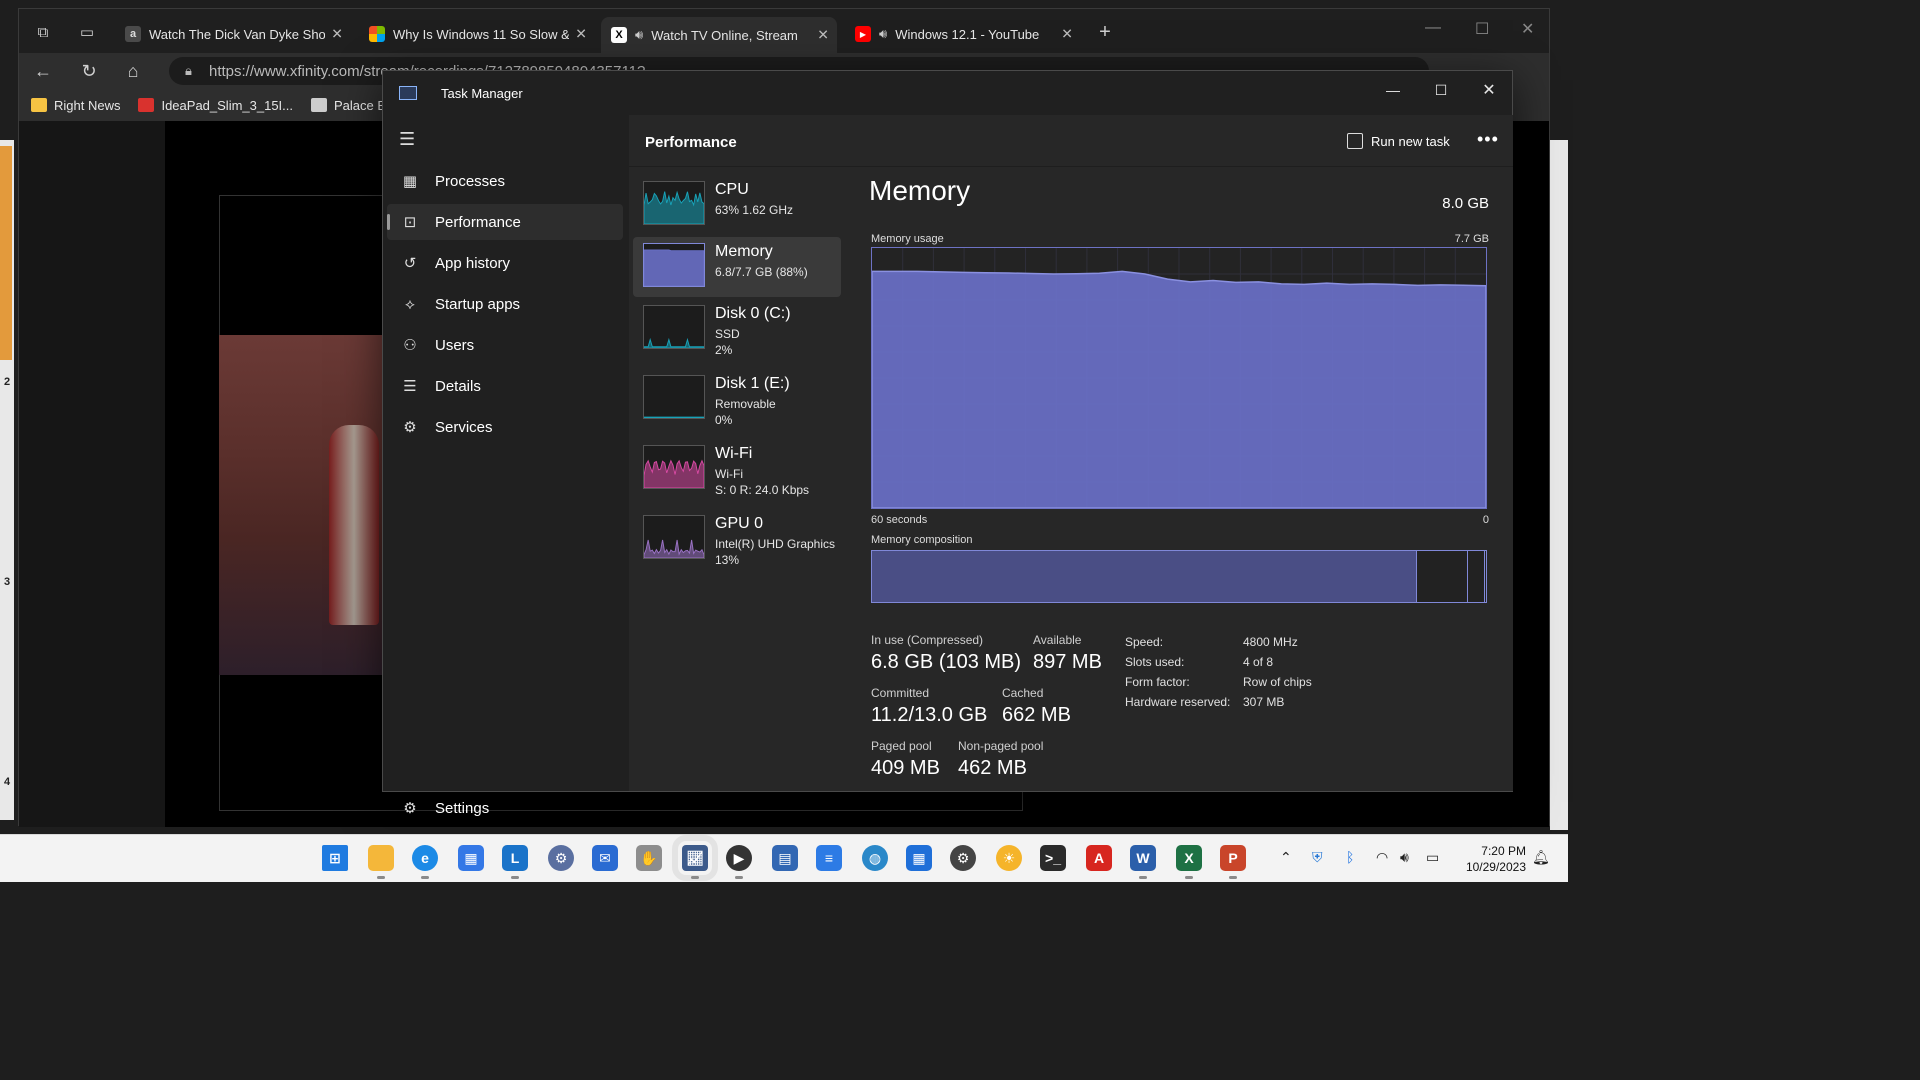  I want to click on notepad-icon: ≡, so click(829, 858).